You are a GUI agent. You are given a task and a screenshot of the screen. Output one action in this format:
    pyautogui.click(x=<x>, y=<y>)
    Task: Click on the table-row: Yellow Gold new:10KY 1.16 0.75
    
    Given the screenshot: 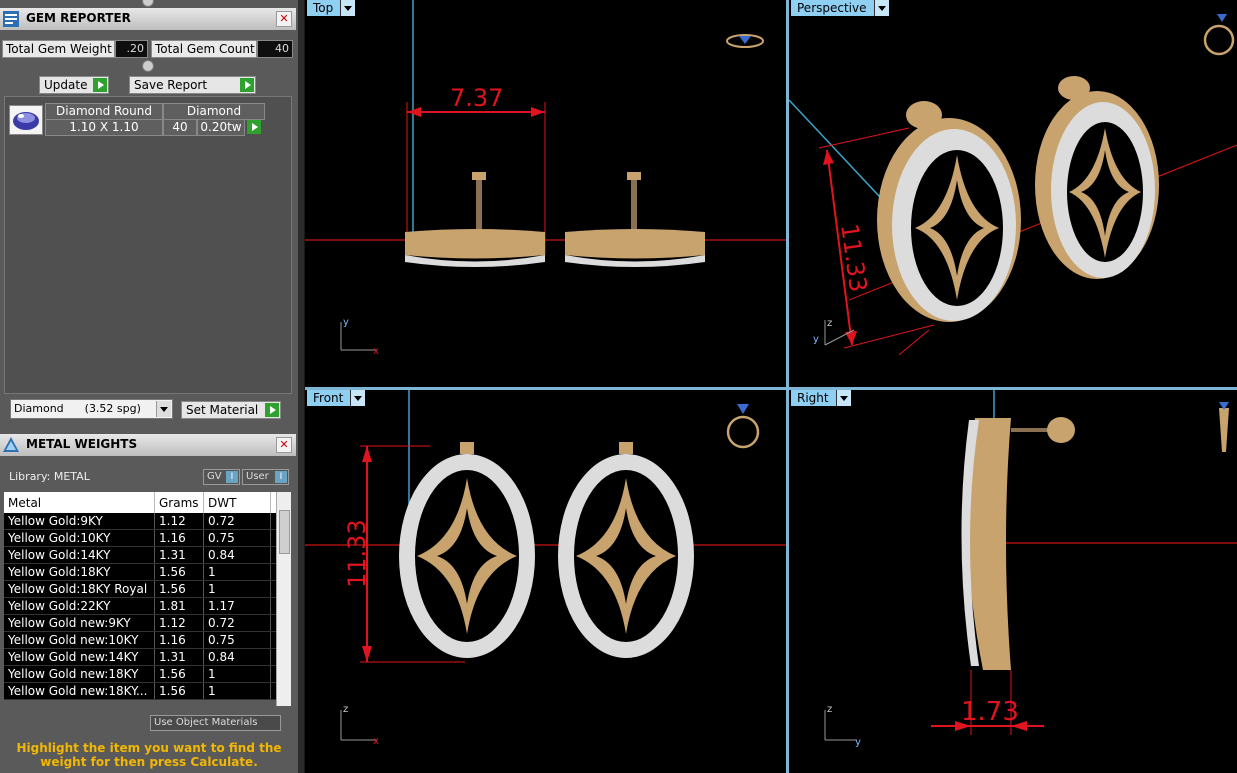 What is the action you would take?
    pyautogui.click(x=147, y=640)
    